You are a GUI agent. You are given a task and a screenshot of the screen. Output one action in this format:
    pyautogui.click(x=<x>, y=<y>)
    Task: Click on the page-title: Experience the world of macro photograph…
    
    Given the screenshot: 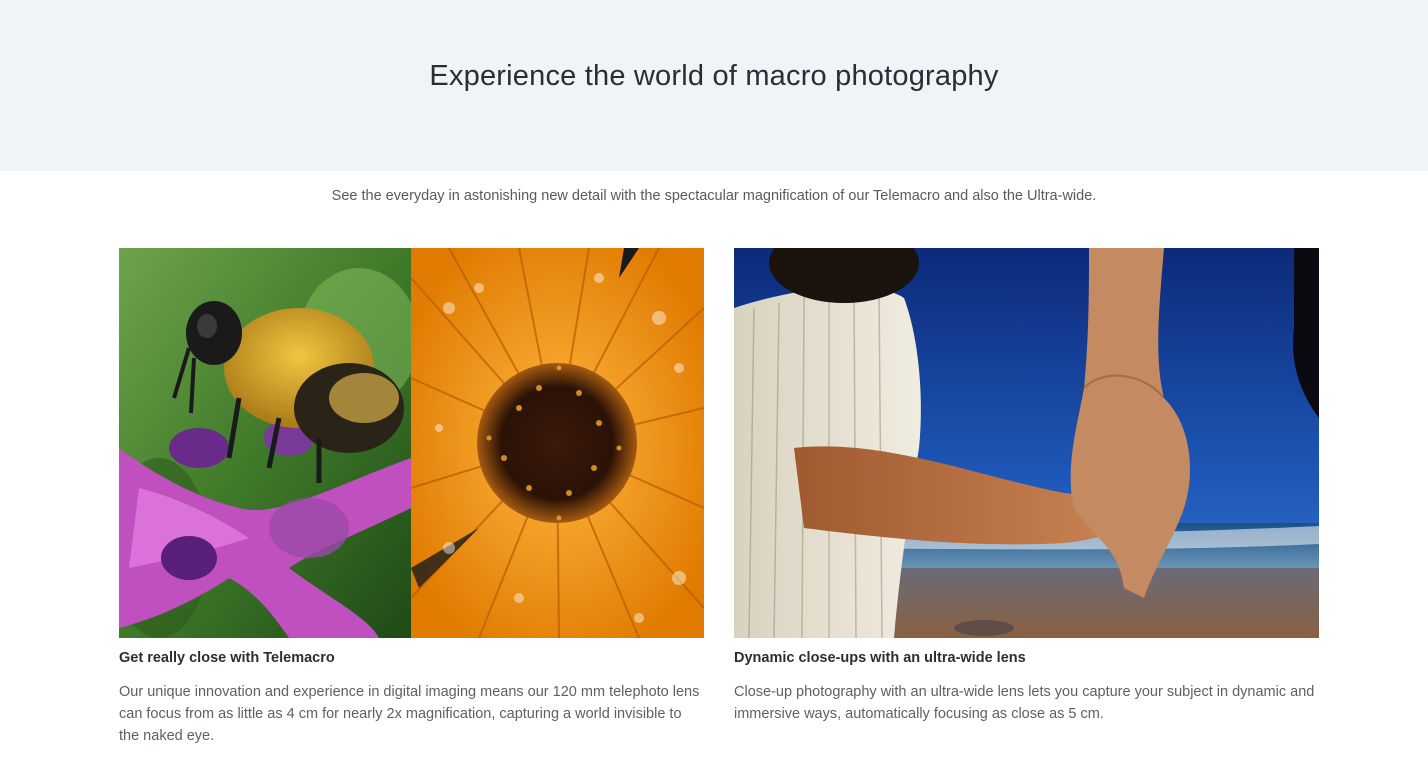 What is the action you would take?
    pyautogui.click(x=714, y=76)
    